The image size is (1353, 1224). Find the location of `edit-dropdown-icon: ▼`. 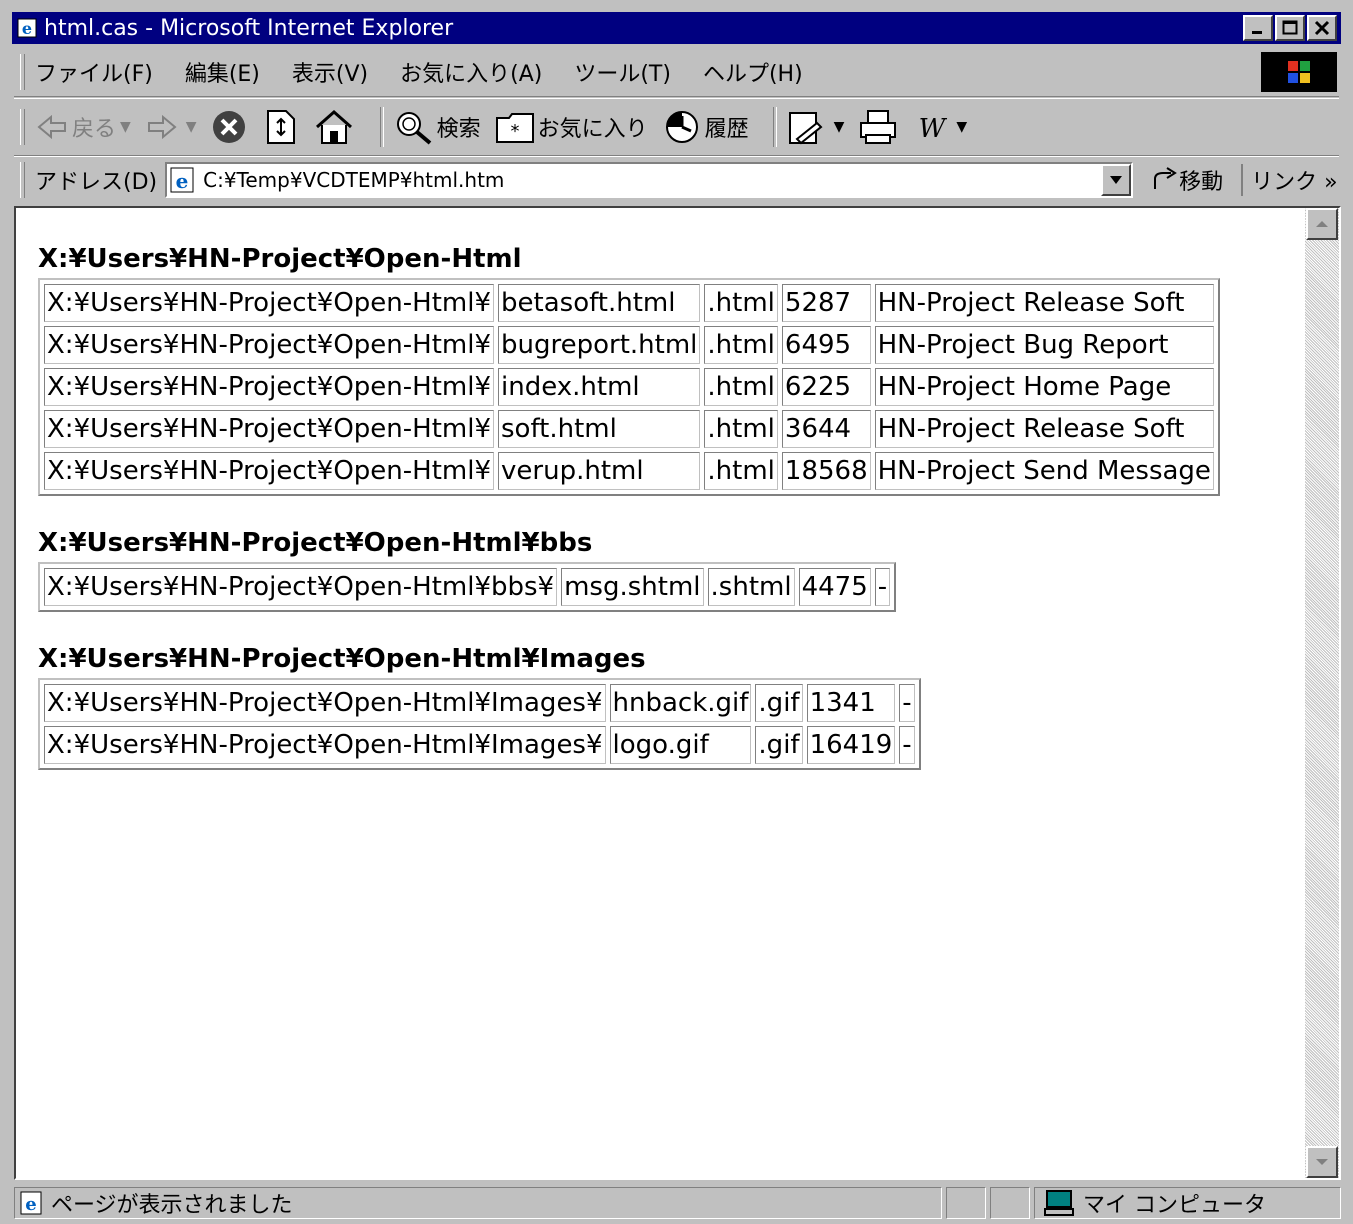

edit-dropdown-icon: ▼ is located at coordinates (961, 127).